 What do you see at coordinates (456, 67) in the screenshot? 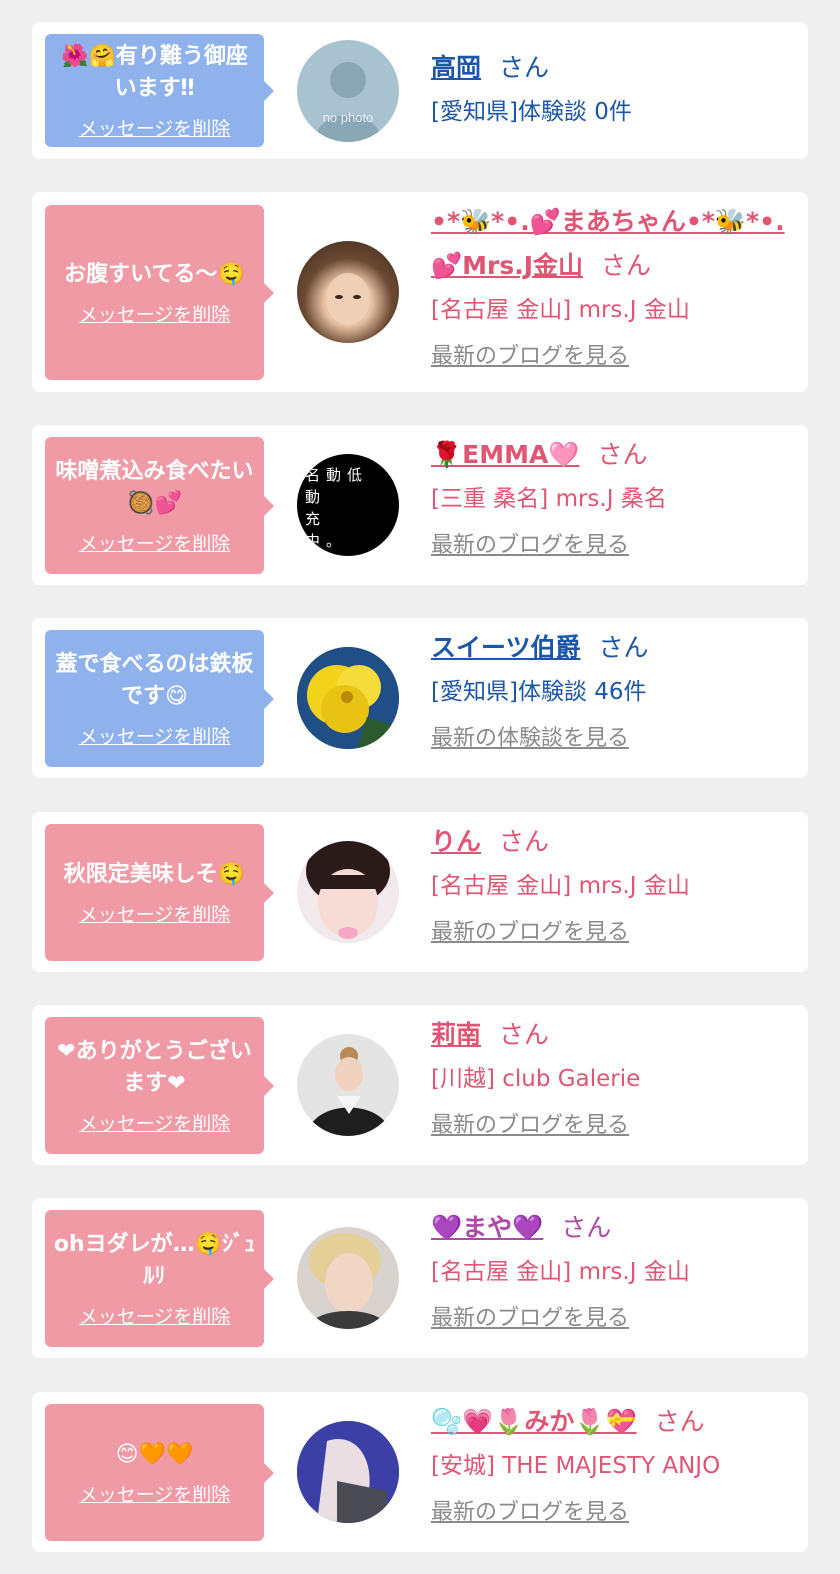
I see `profile-name-link: 高岡` at bounding box center [456, 67].